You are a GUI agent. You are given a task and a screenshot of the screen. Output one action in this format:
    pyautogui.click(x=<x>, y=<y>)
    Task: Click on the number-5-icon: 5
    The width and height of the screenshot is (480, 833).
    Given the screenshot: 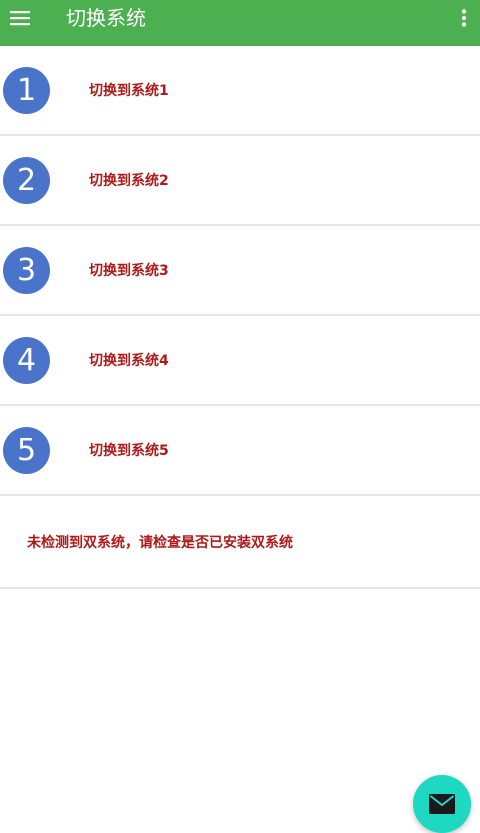 What is the action you would take?
    pyautogui.click(x=26, y=450)
    